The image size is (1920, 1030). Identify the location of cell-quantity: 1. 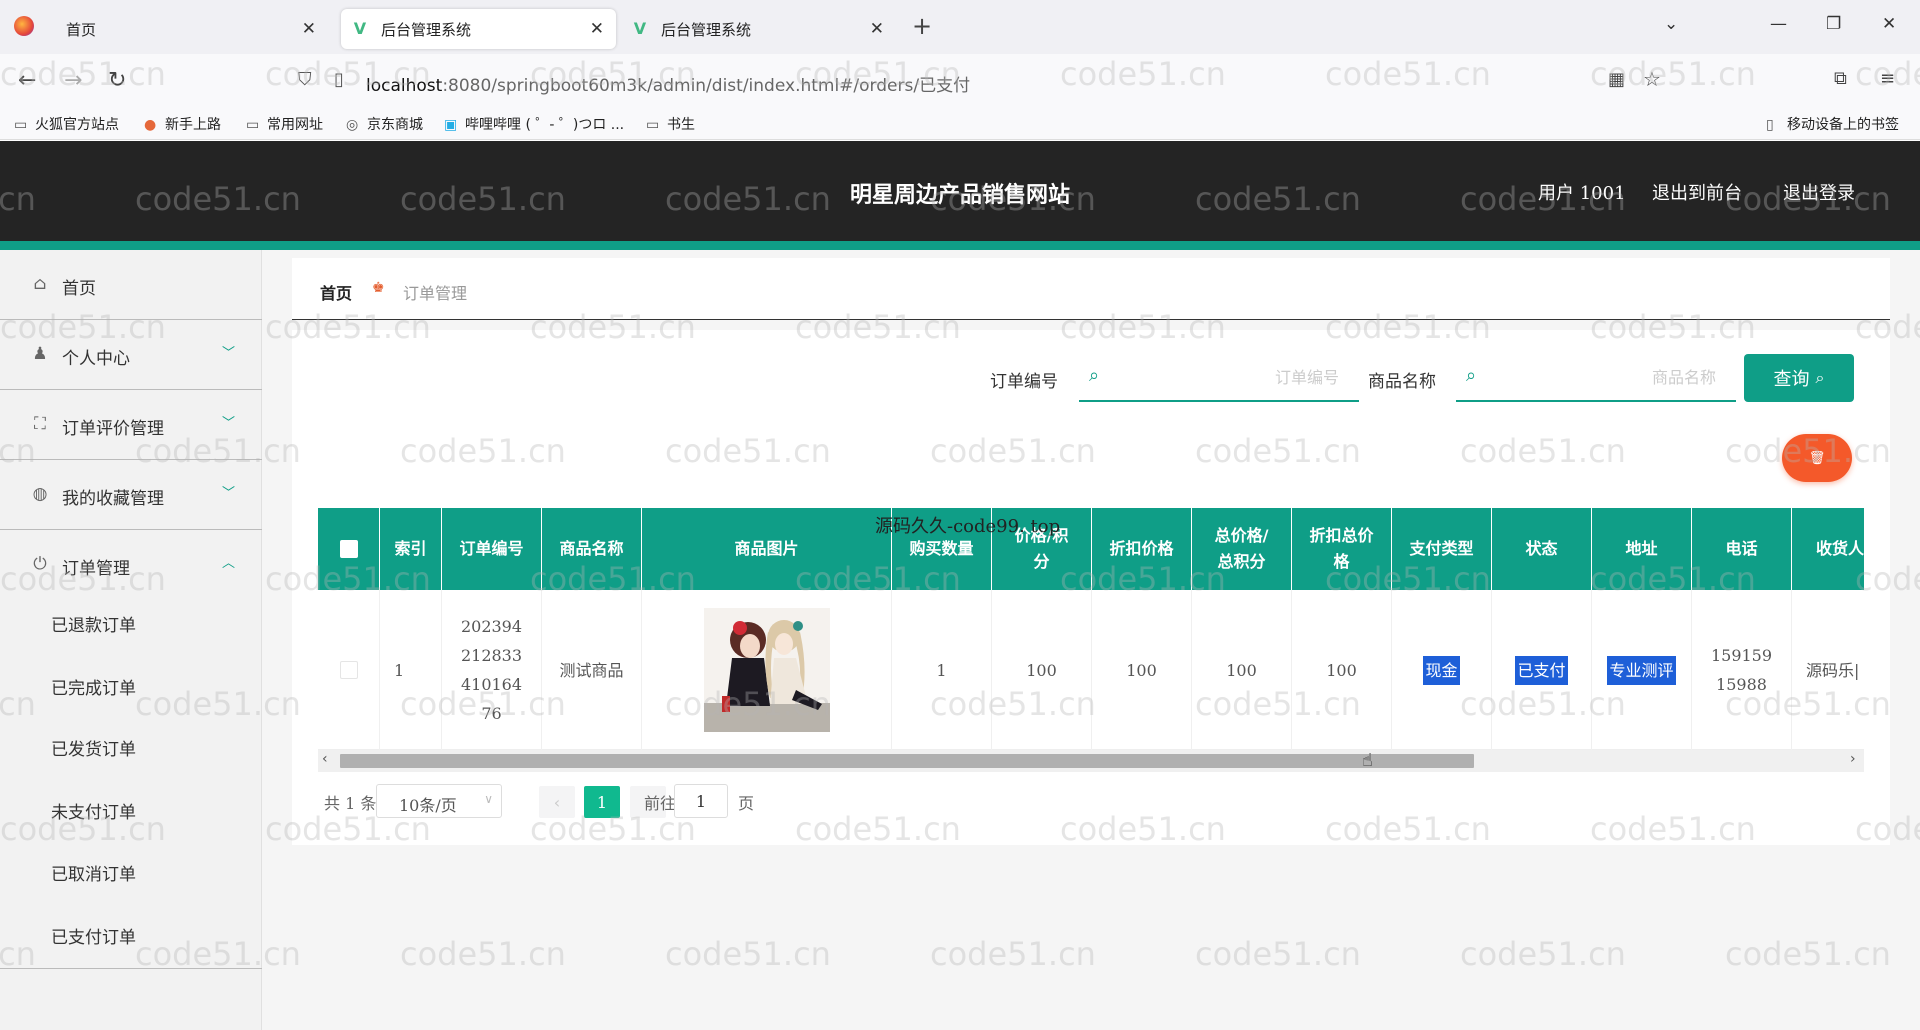
(942, 670).